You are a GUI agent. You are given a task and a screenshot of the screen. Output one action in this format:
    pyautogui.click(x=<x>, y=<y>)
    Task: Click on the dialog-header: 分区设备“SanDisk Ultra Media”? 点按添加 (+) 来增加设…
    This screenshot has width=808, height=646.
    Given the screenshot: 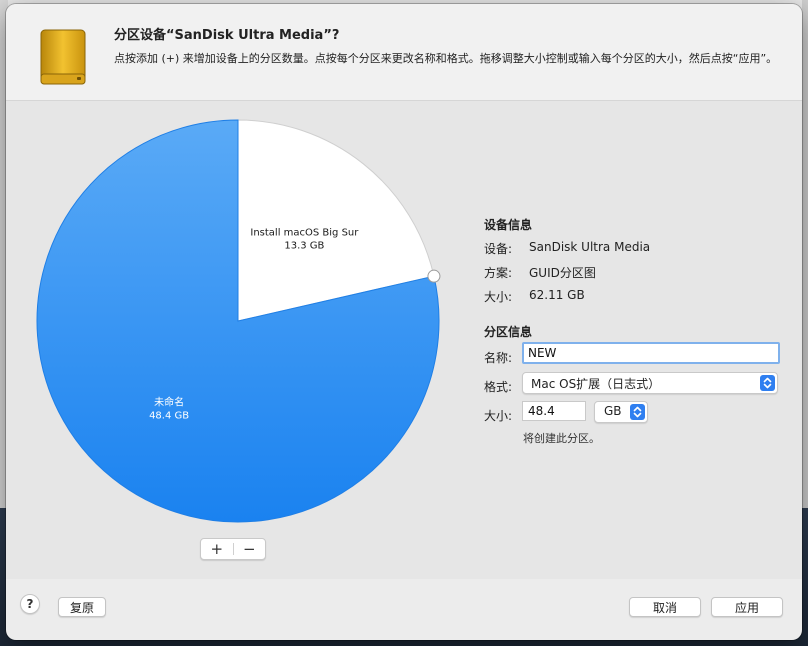 What is the action you would take?
    pyautogui.click(x=404, y=52)
    